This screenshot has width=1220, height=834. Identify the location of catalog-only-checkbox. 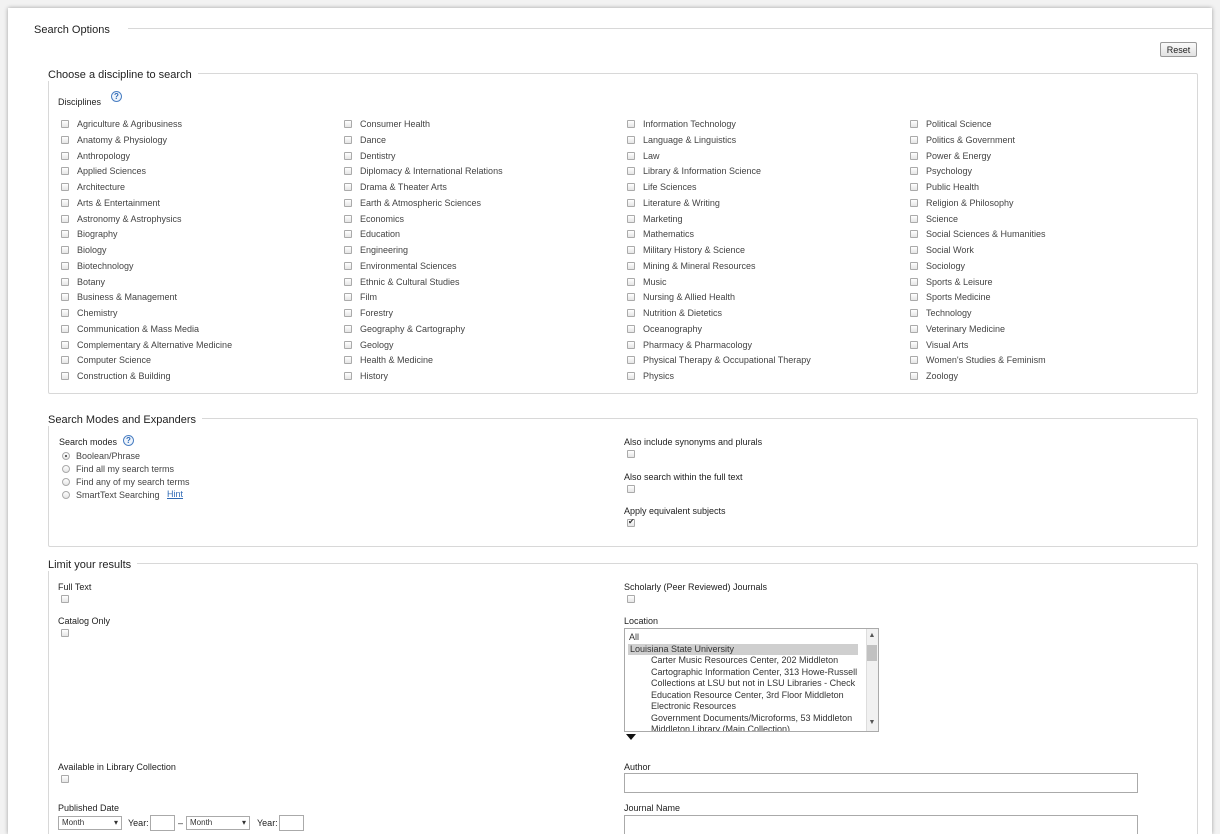
(65, 633).